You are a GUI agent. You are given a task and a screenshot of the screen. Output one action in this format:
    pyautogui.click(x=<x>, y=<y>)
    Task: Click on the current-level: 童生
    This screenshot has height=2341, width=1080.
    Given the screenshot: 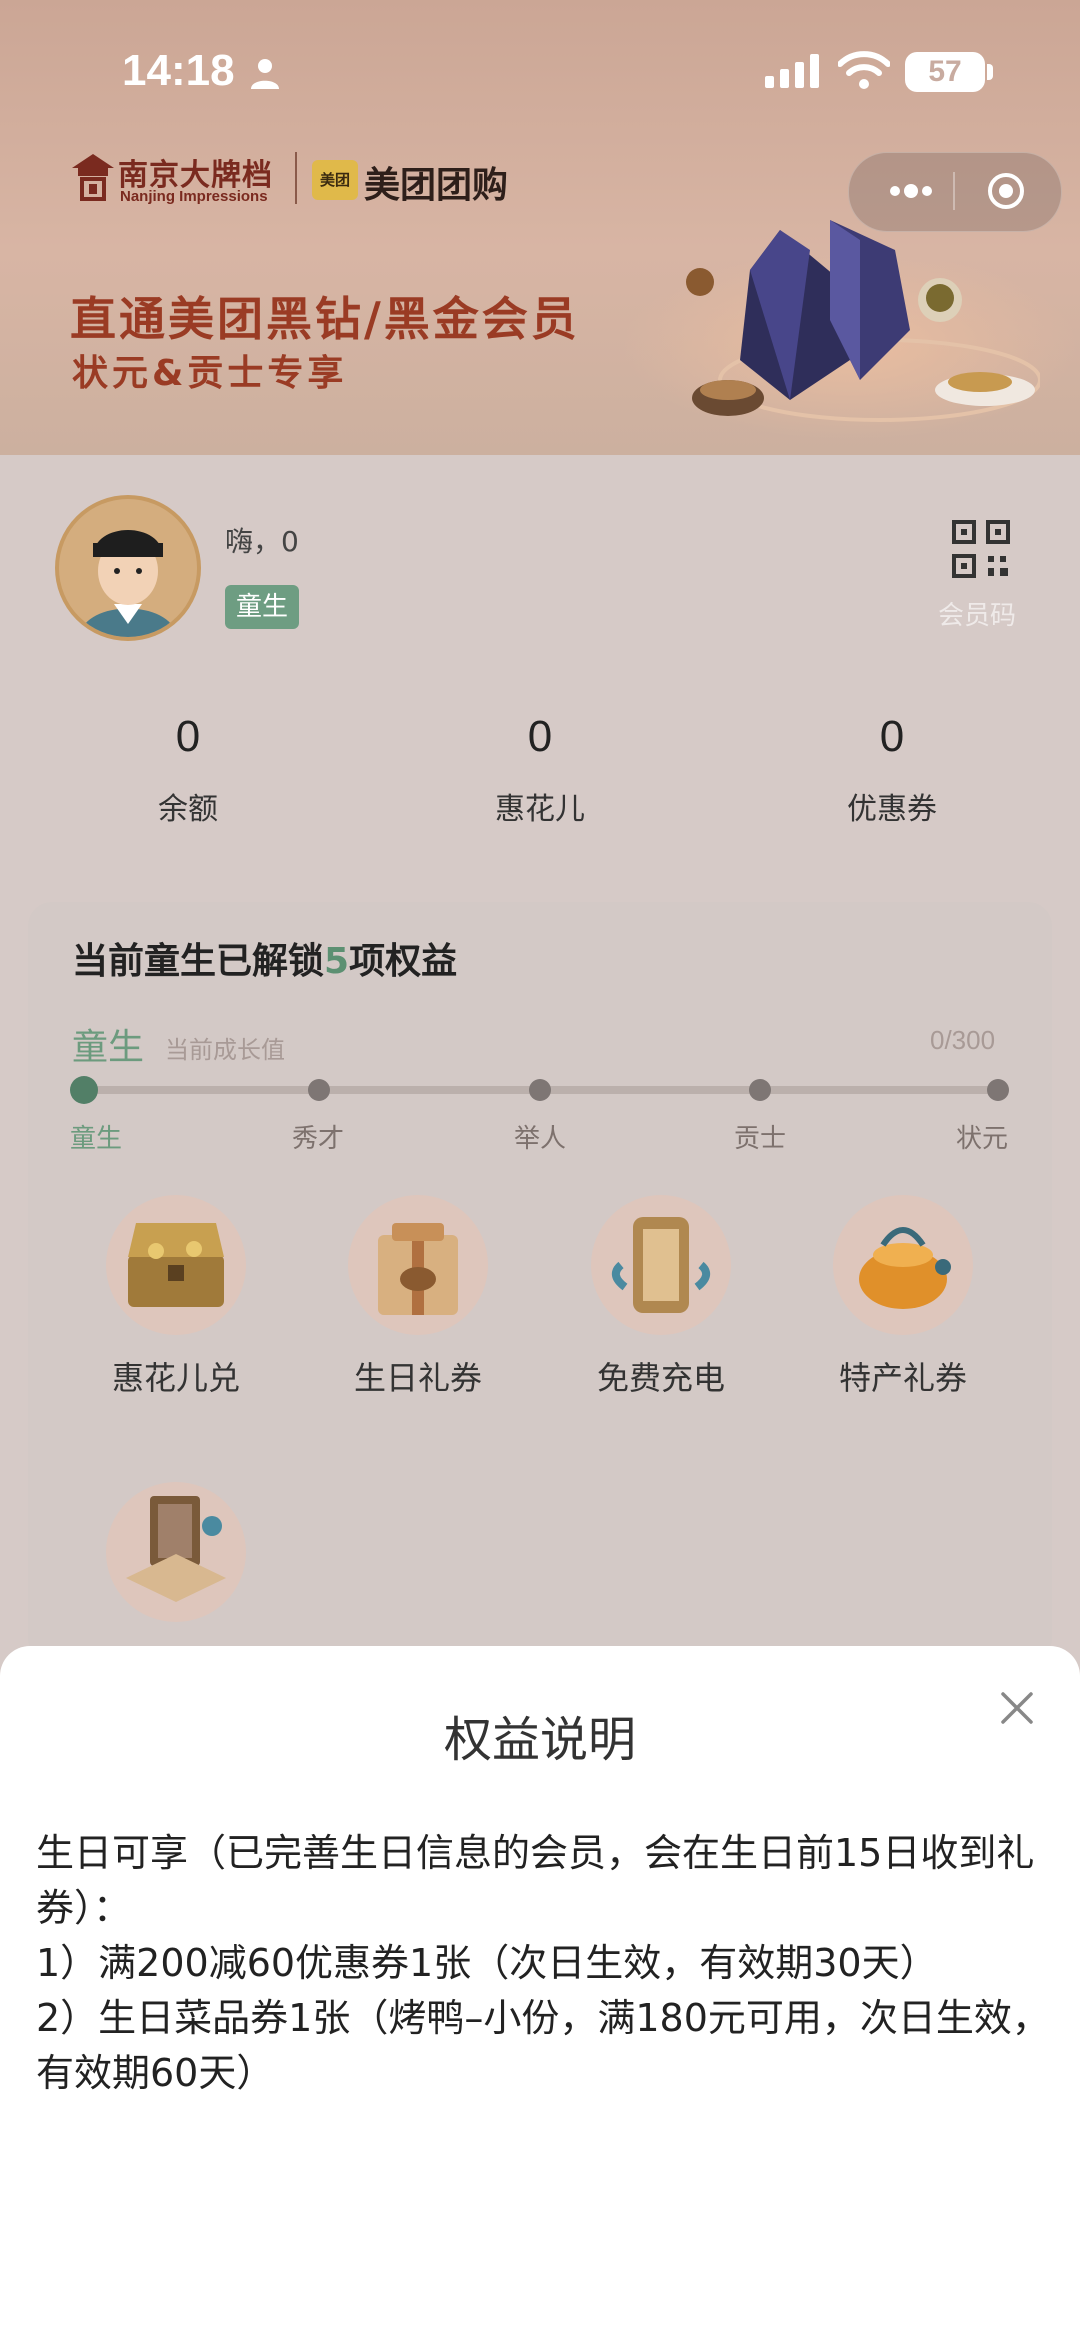 What is the action you would take?
    pyautogui.click(x=108, y=1047)
    